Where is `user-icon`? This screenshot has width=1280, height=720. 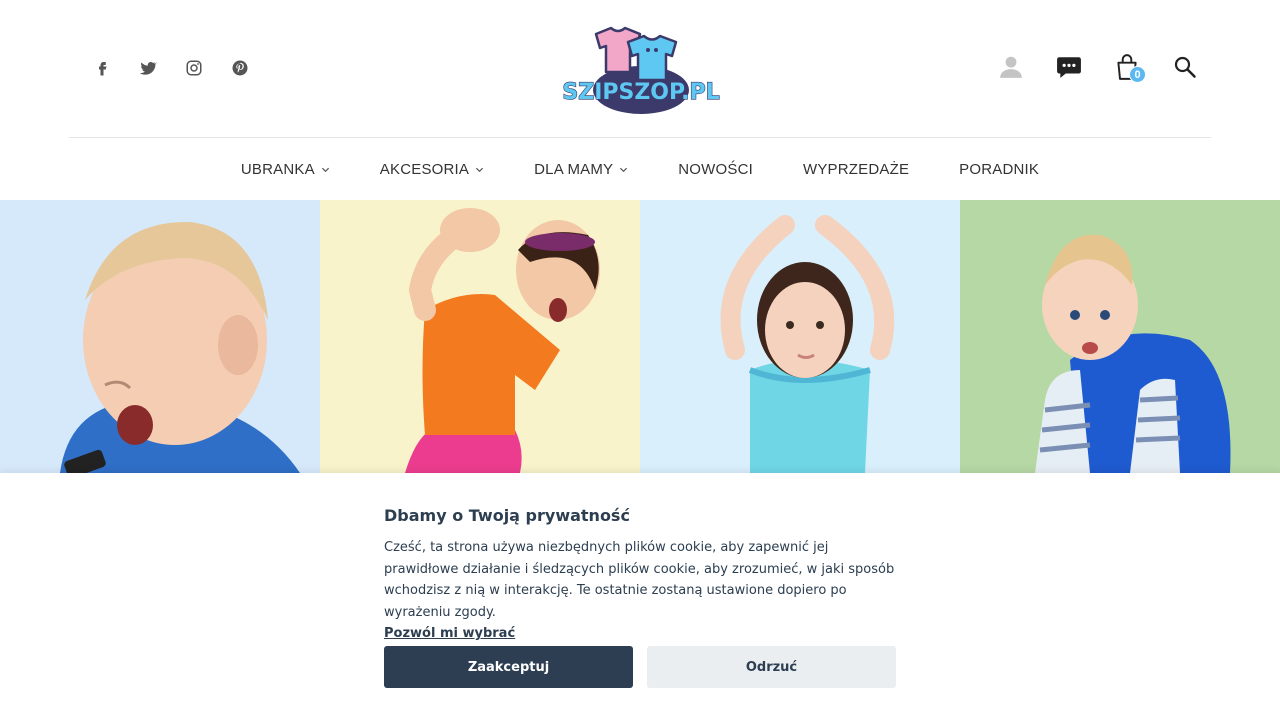
user-icon is located at coordinates (1011, 67).